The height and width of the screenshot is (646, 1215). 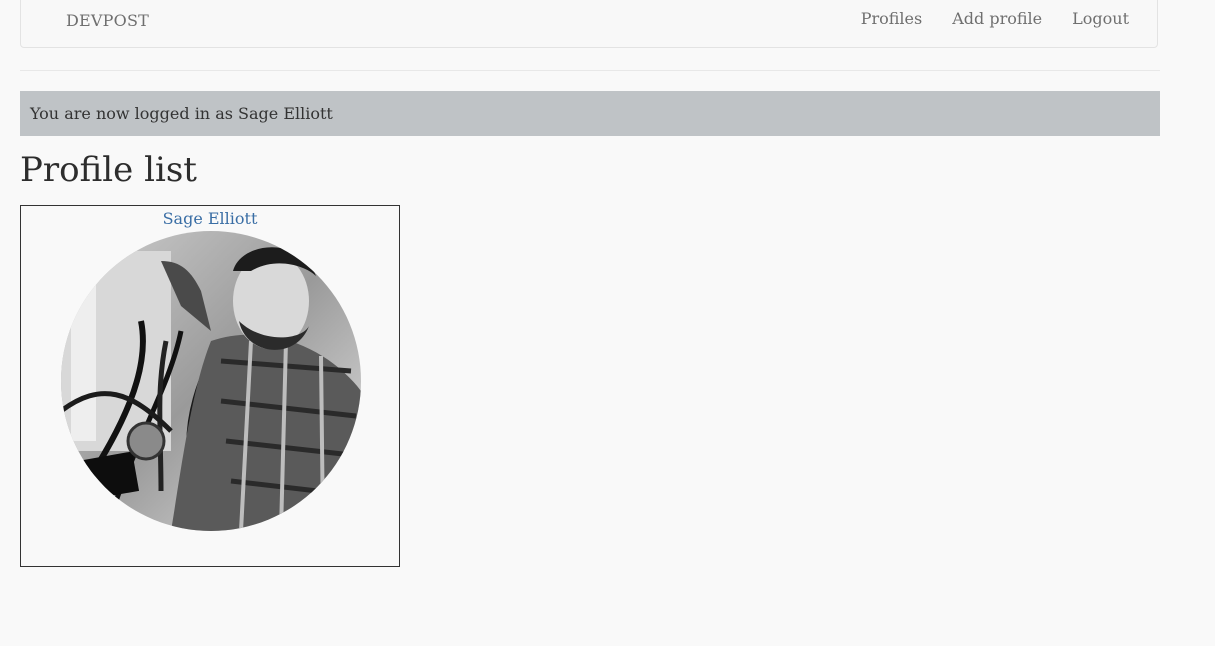 I want to click on nav-link-logout: Logout, so click(x=1100, y=18).